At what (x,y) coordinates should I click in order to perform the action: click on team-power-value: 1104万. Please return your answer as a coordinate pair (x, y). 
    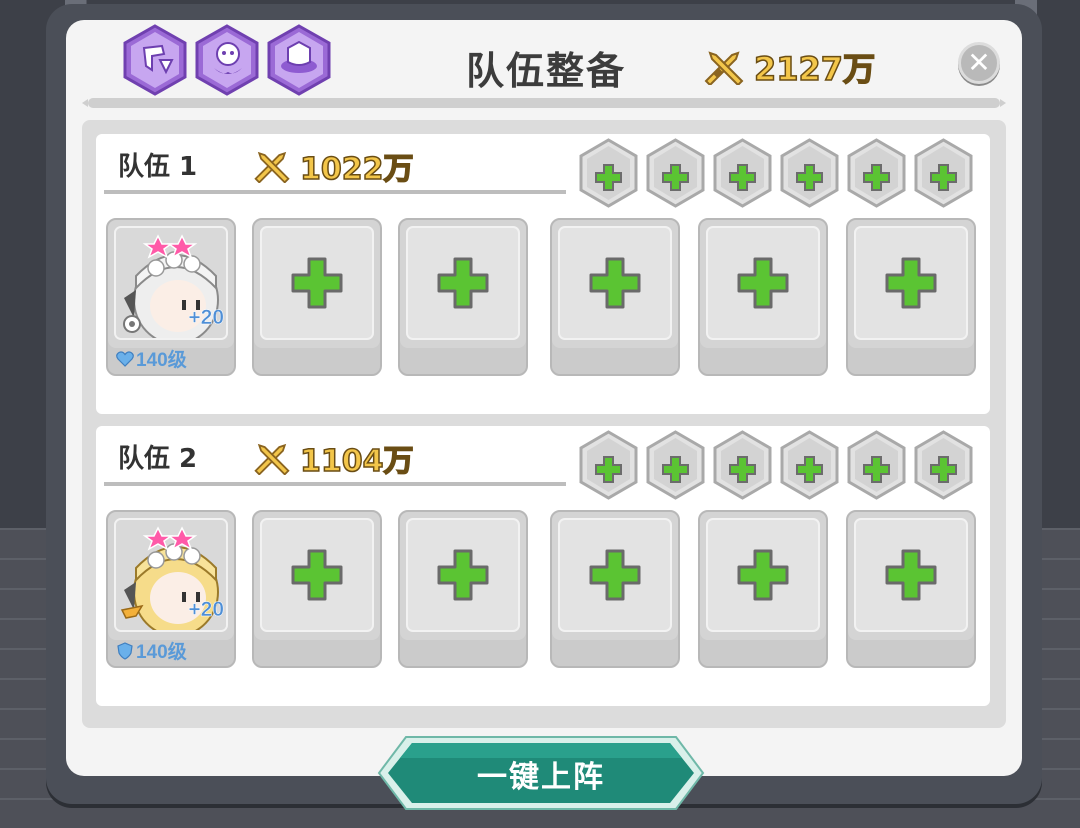
    Looking at the image, I should click on (356, 461).